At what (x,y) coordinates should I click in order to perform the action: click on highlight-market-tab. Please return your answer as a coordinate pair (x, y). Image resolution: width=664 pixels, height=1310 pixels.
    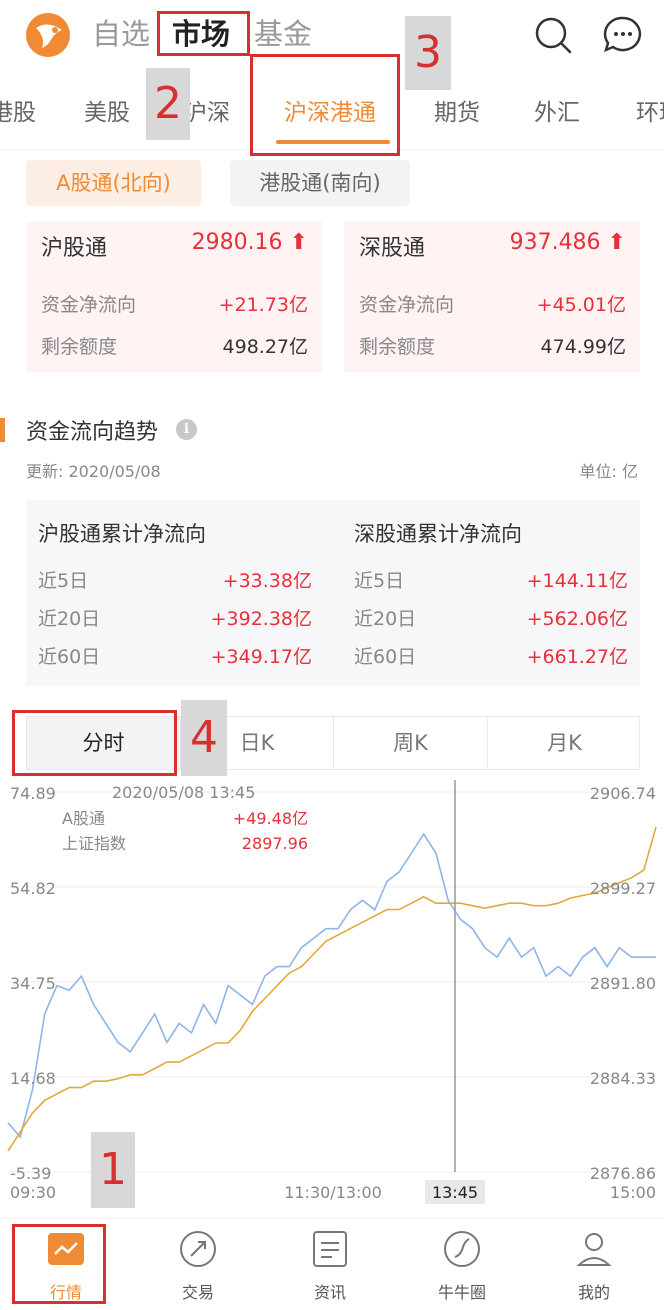
    Looking at the image, I should click on (203, 33).